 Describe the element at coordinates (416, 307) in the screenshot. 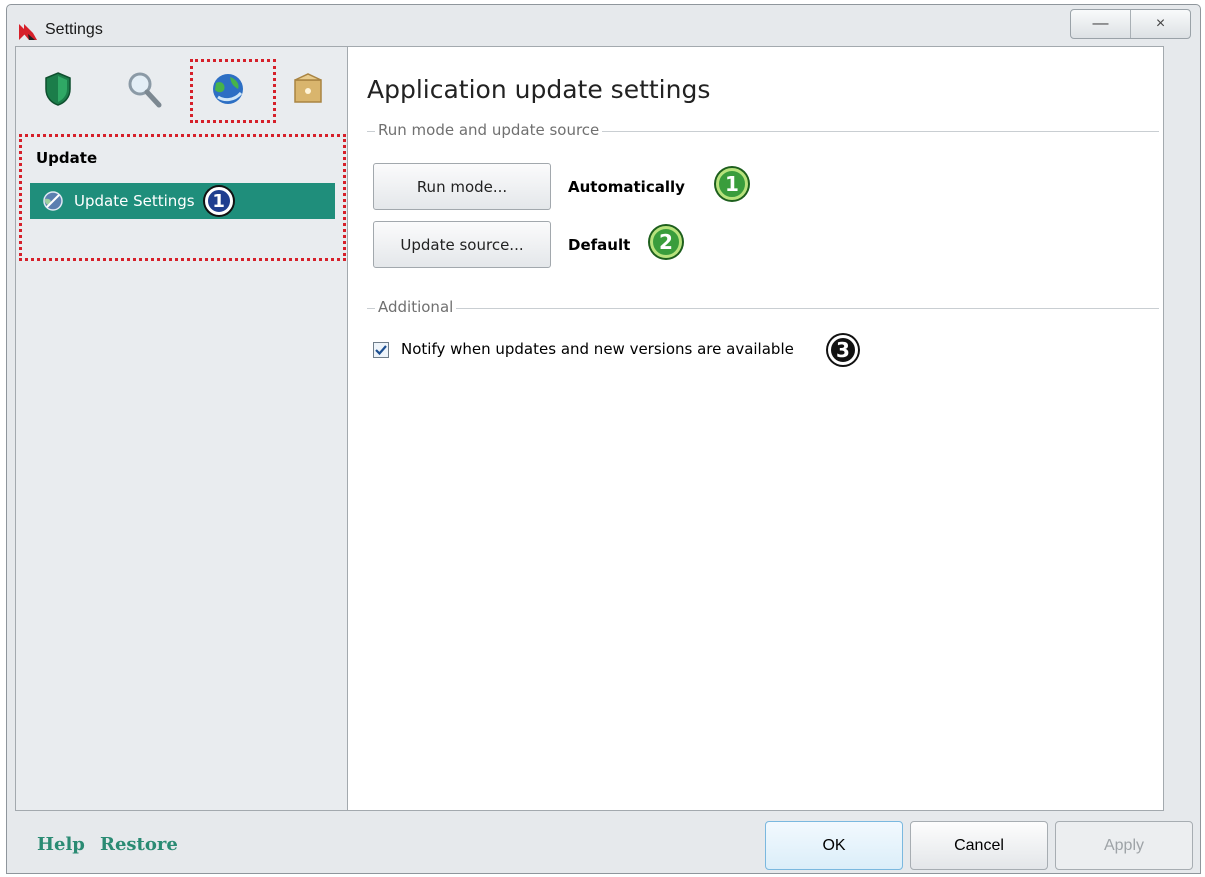

I see `group-label-additional: Additional` at that location.